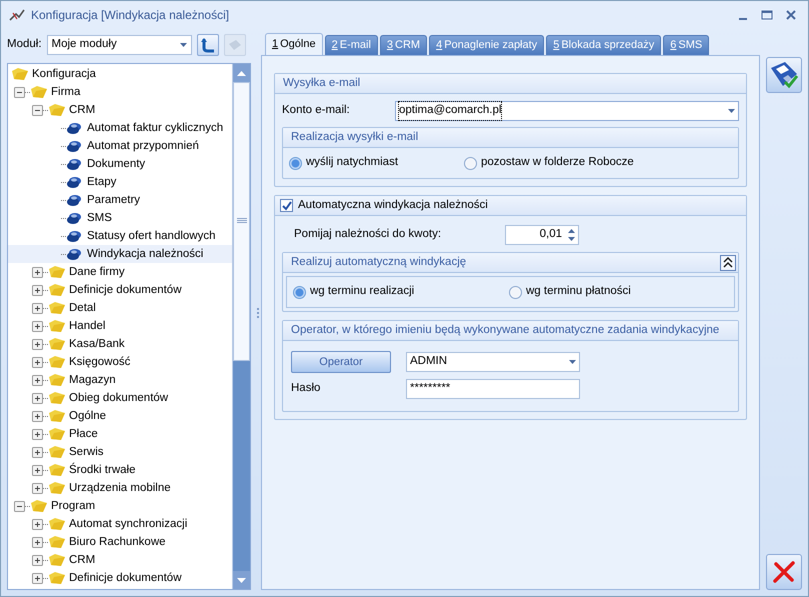  Describe the element at coordinates (88, 416) in the screenshot. I see `tree-item: Ogólne` at that location.